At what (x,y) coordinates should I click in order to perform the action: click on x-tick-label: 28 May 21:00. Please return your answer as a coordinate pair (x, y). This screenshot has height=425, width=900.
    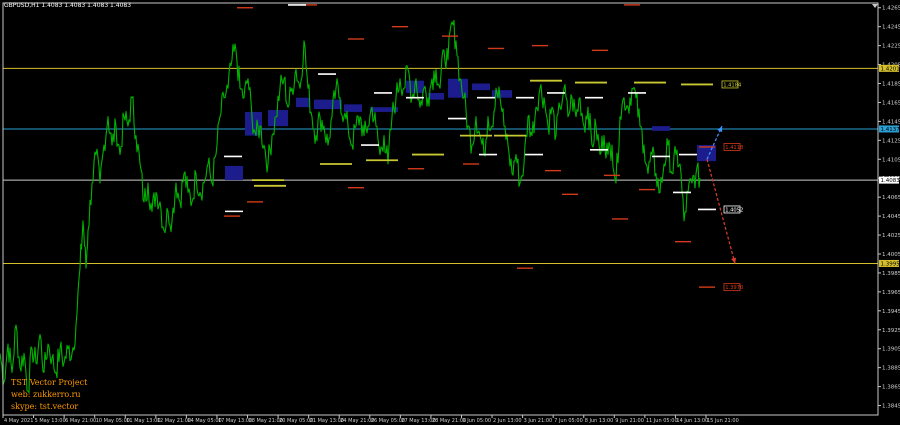
    Looking at the image, I should click on (449, 421).